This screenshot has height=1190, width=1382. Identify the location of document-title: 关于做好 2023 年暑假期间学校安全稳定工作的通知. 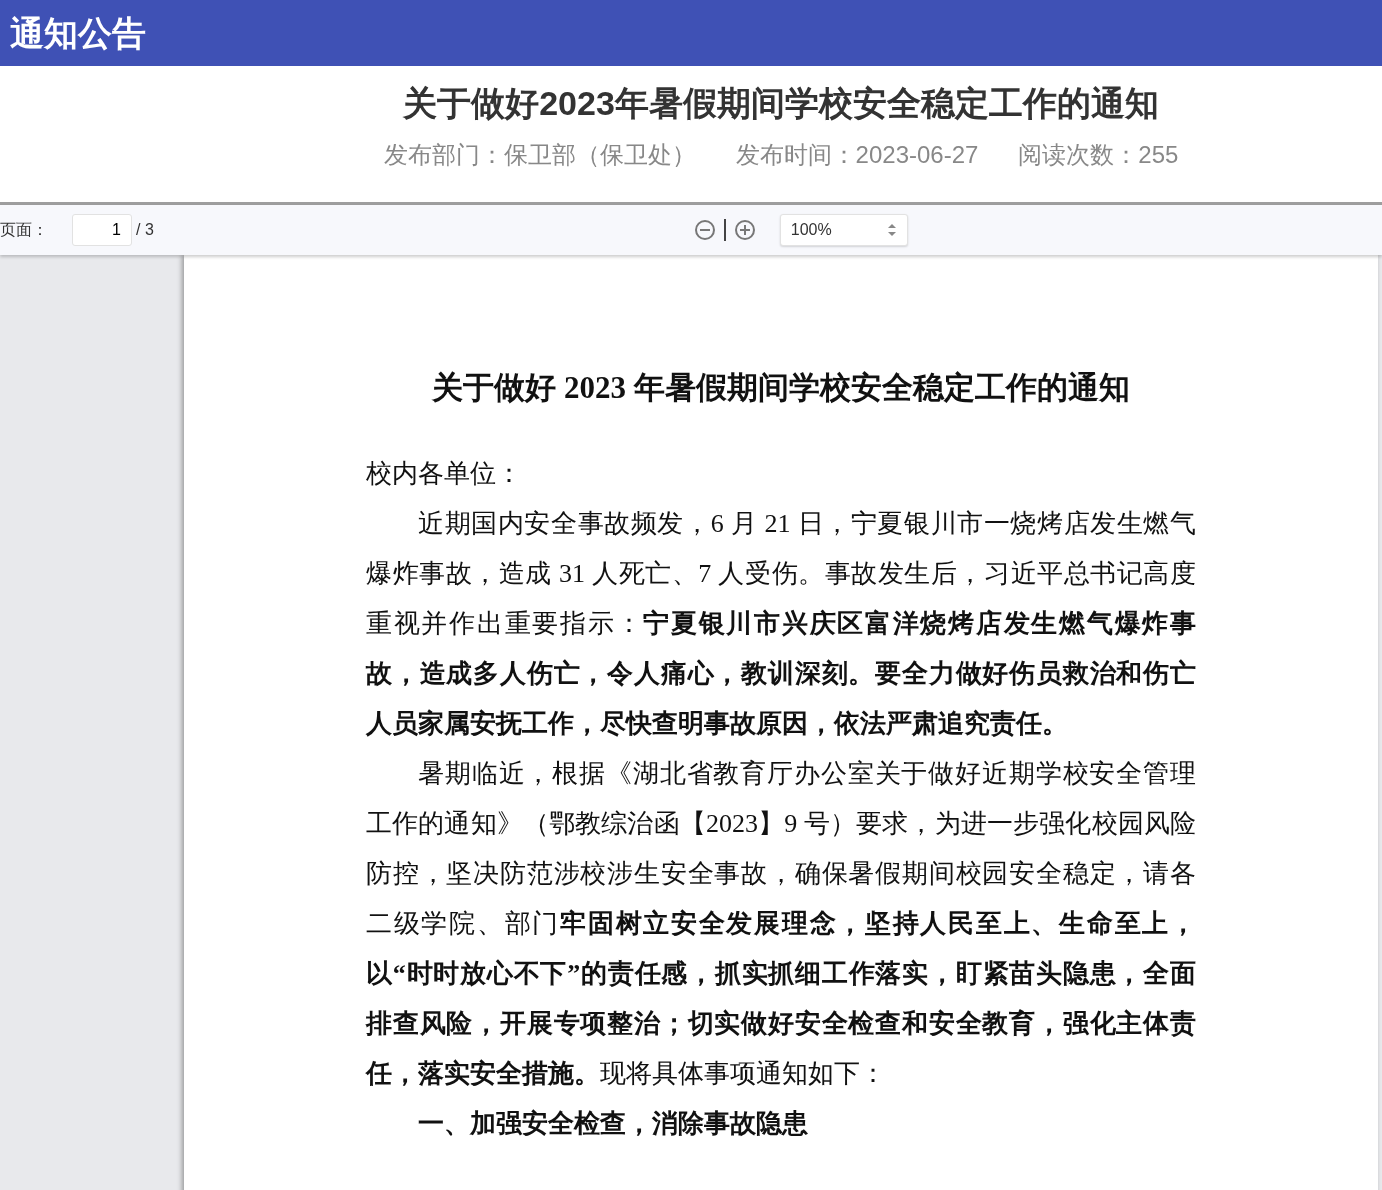
(781, 388).